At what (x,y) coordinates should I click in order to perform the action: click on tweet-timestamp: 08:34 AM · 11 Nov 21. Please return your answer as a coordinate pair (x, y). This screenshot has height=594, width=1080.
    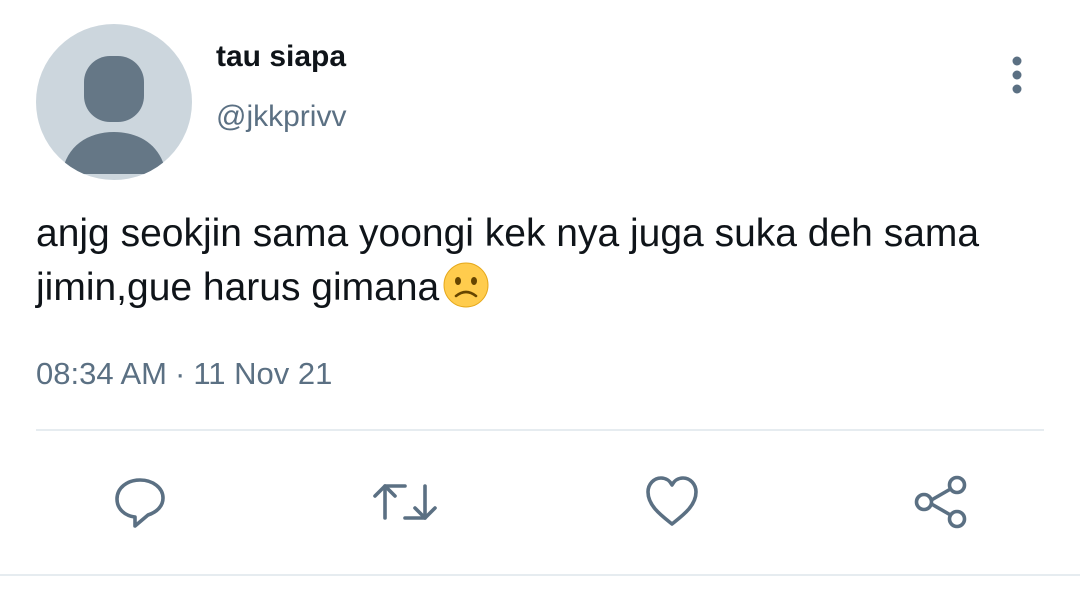
    Looking at the image, I should click on (184, 374).